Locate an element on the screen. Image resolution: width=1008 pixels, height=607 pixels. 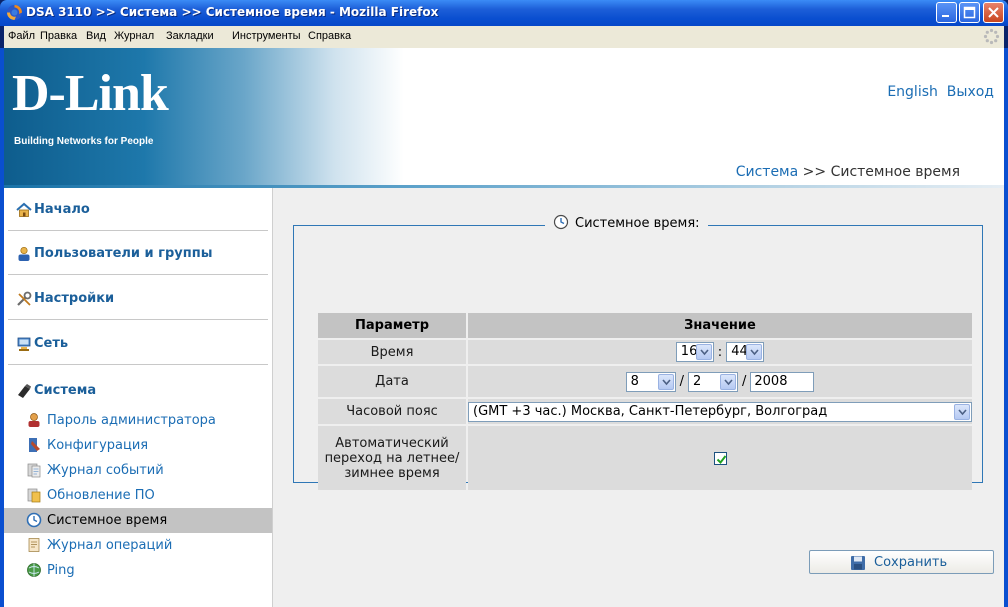
sidebar-item-label: Обновление ПО is located at coordinates (101, 495).